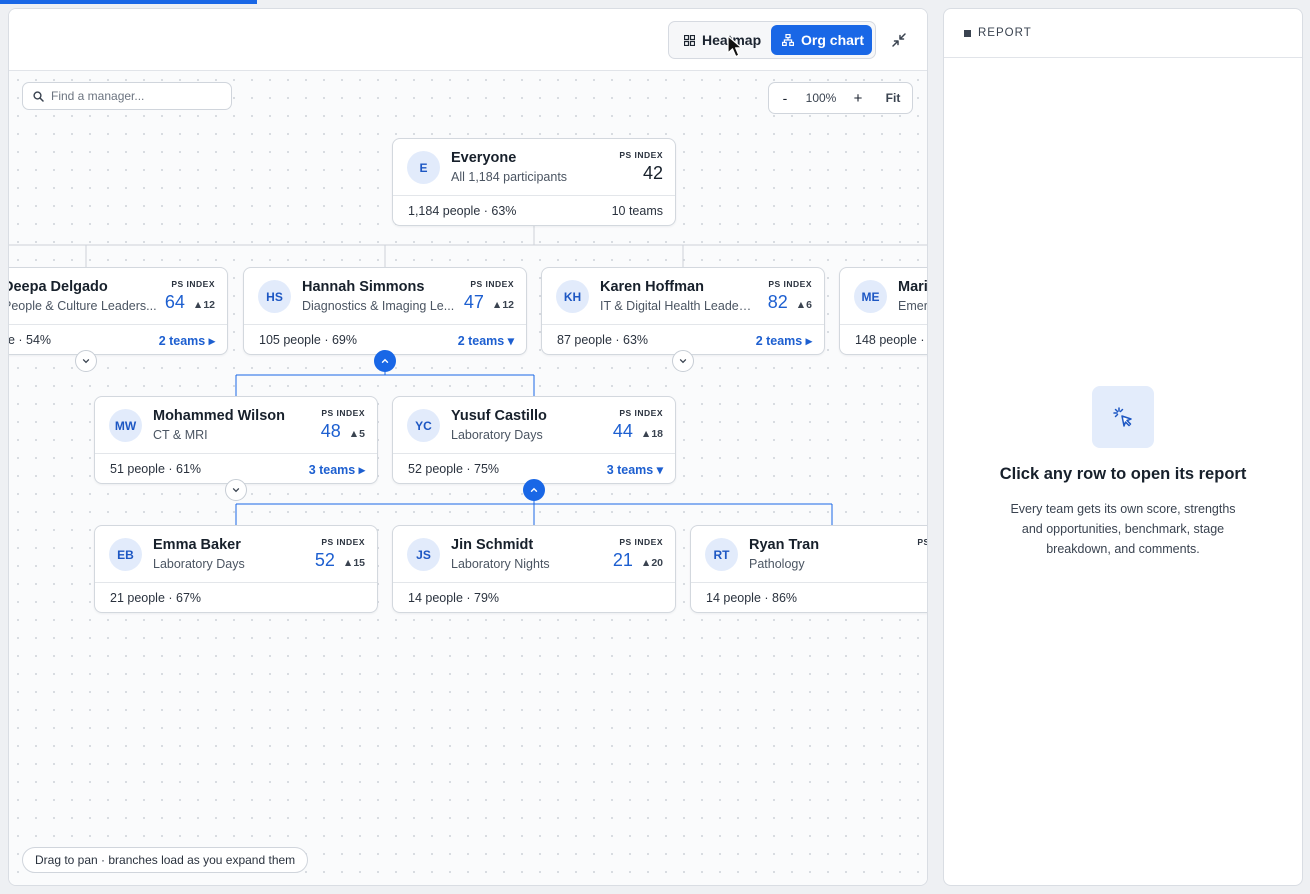 The height and width of the screenshot is (894, 1310). What do you see at coordinates (1123, 33) in the screenshot?
I see `report-header: REPORT` at bounding box center [1123, 33].